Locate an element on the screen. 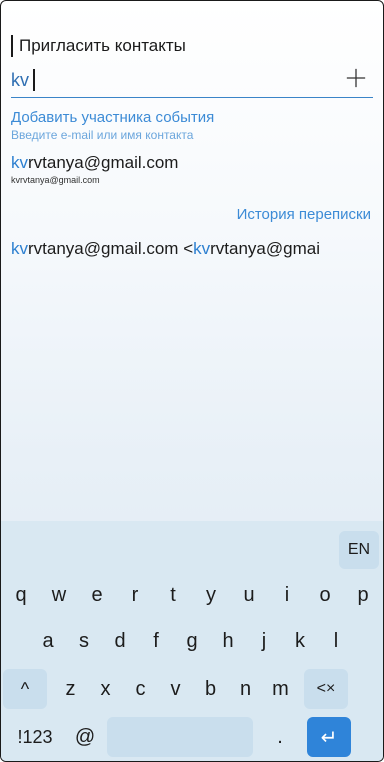 This screenshot has width=384, height=762. search-field is located at coordinates (192, 81).